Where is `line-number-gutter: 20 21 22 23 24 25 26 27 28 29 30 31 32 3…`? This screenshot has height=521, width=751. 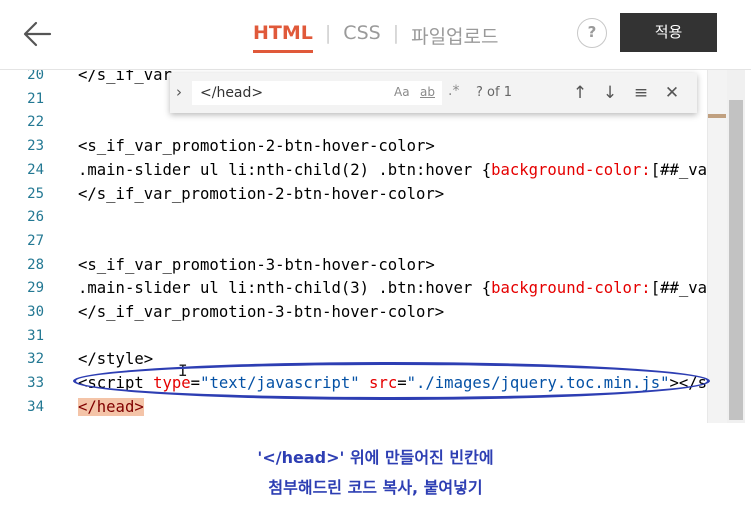 line-number-gutter: 20 21 22 23 24 25 26 27 28 29 30 31 32 3… is located at coordinates (29, 246).